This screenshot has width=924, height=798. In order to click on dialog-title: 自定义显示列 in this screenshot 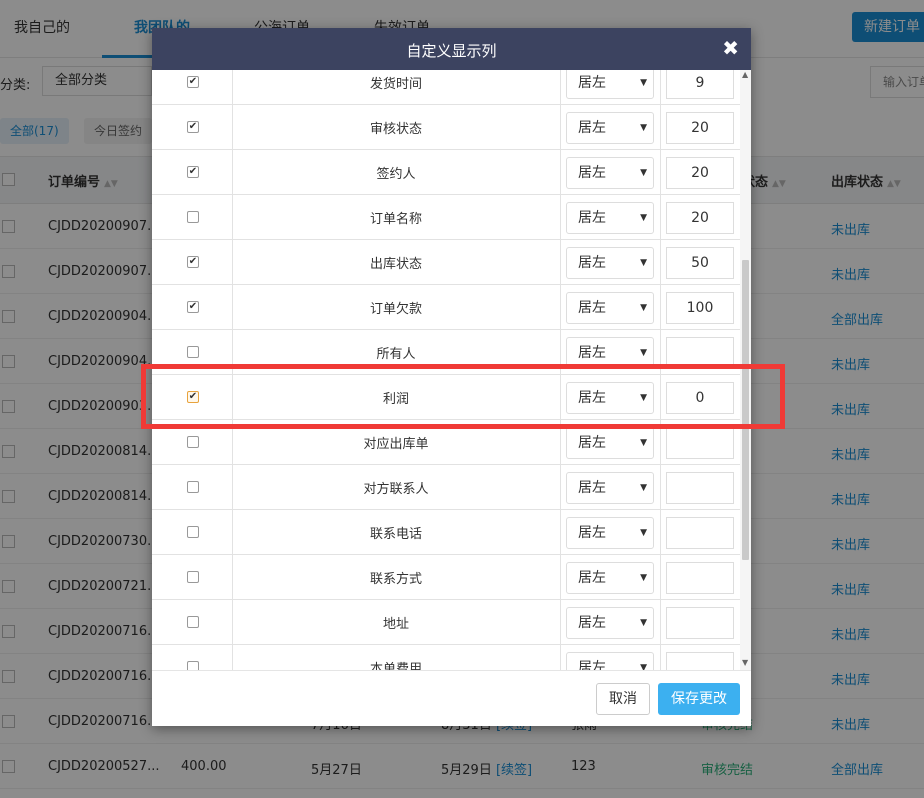, I will do `click(451, 51)`.